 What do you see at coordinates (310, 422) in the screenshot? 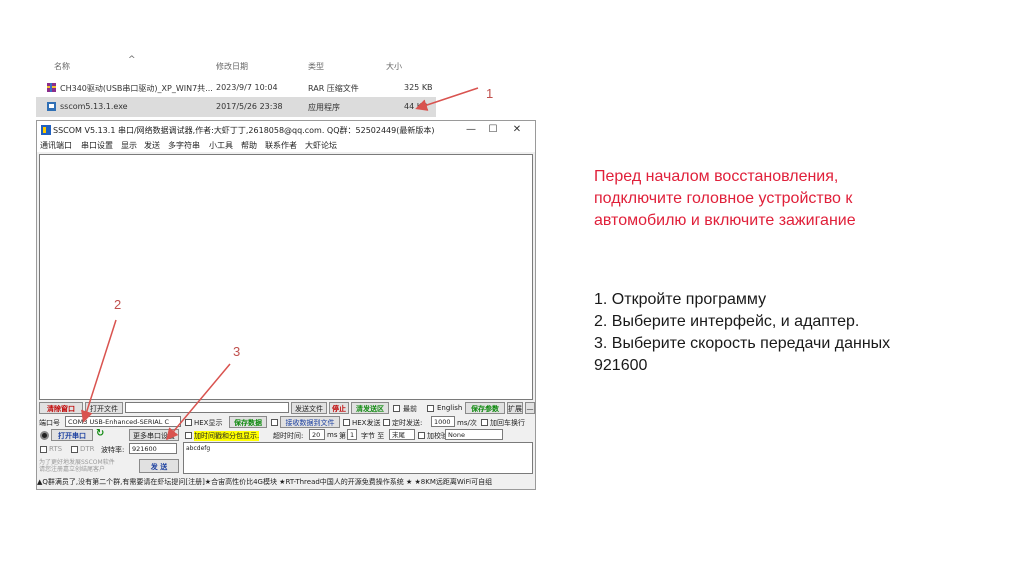
I see `recv-to-file-button: 接收数据到文件` at bounding box center [310, 422].